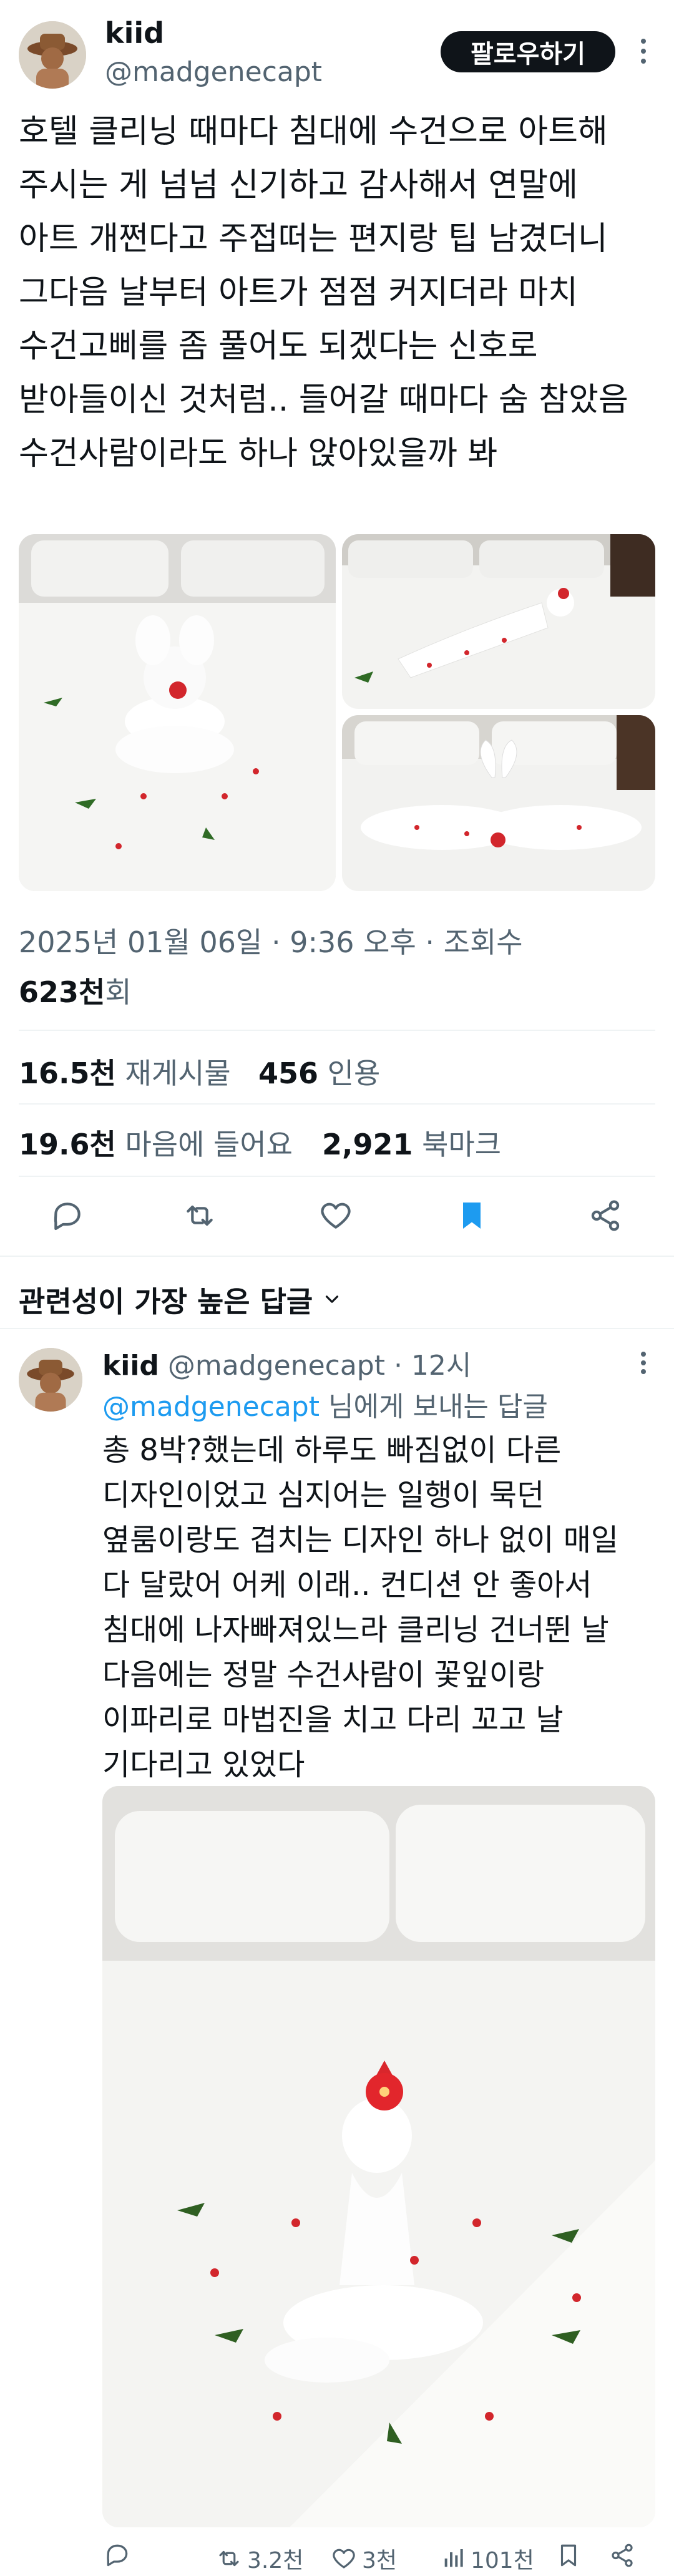 Image resolution: width=674 pixels, height=2576 pixels. What do you see at coordinates (68, 1215) in the screenshot?
I see `reply-icon` at bounding box center [68, 1215].